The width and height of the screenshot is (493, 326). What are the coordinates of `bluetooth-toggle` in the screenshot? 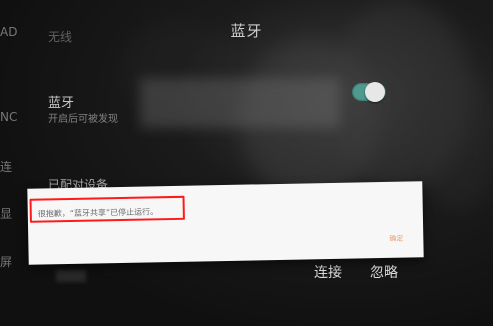 It's located at (369, 92).